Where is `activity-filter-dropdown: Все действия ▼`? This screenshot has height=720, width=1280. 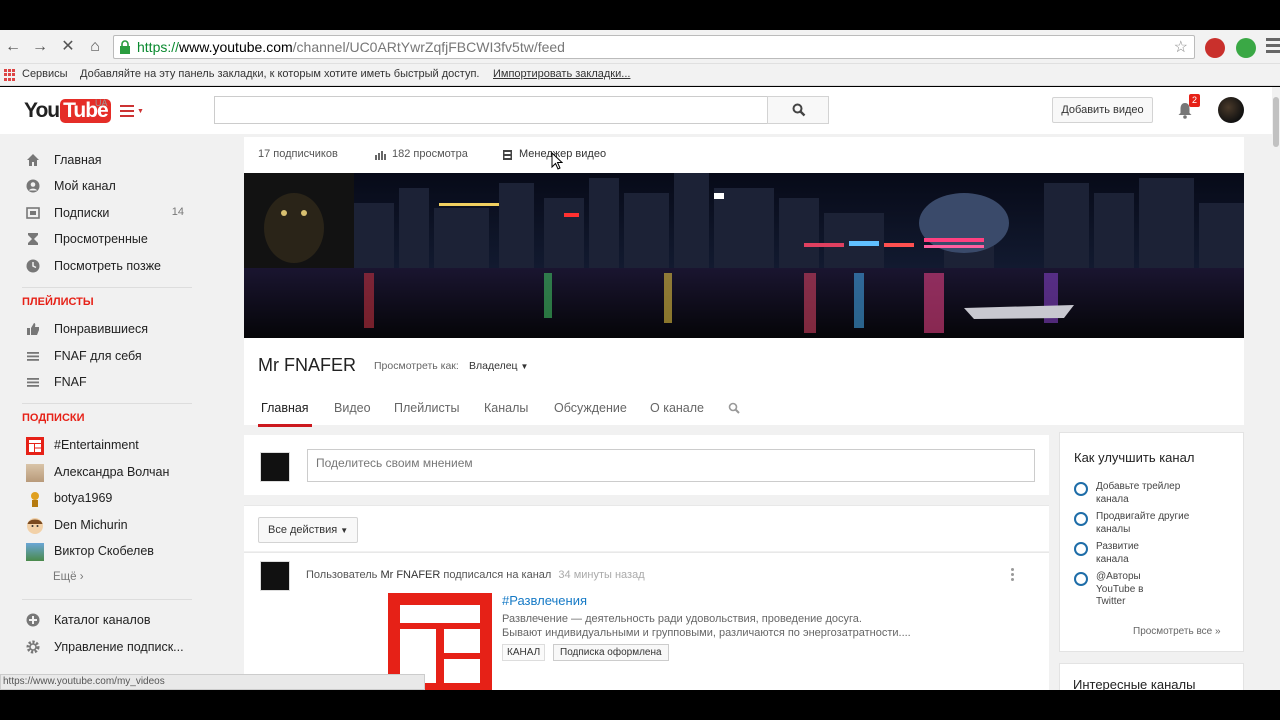 activity-filter-dropdown: Все действия ▼ is located at coordinates (308, 530).